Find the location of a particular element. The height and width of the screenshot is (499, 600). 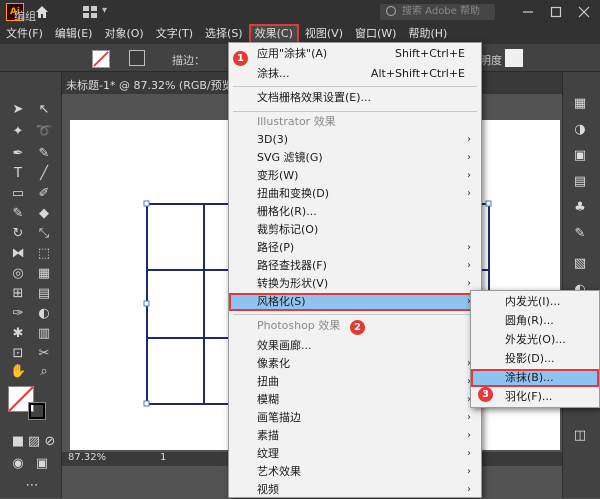

color-mode-icon: ■ is located at coordinates (18, 442).